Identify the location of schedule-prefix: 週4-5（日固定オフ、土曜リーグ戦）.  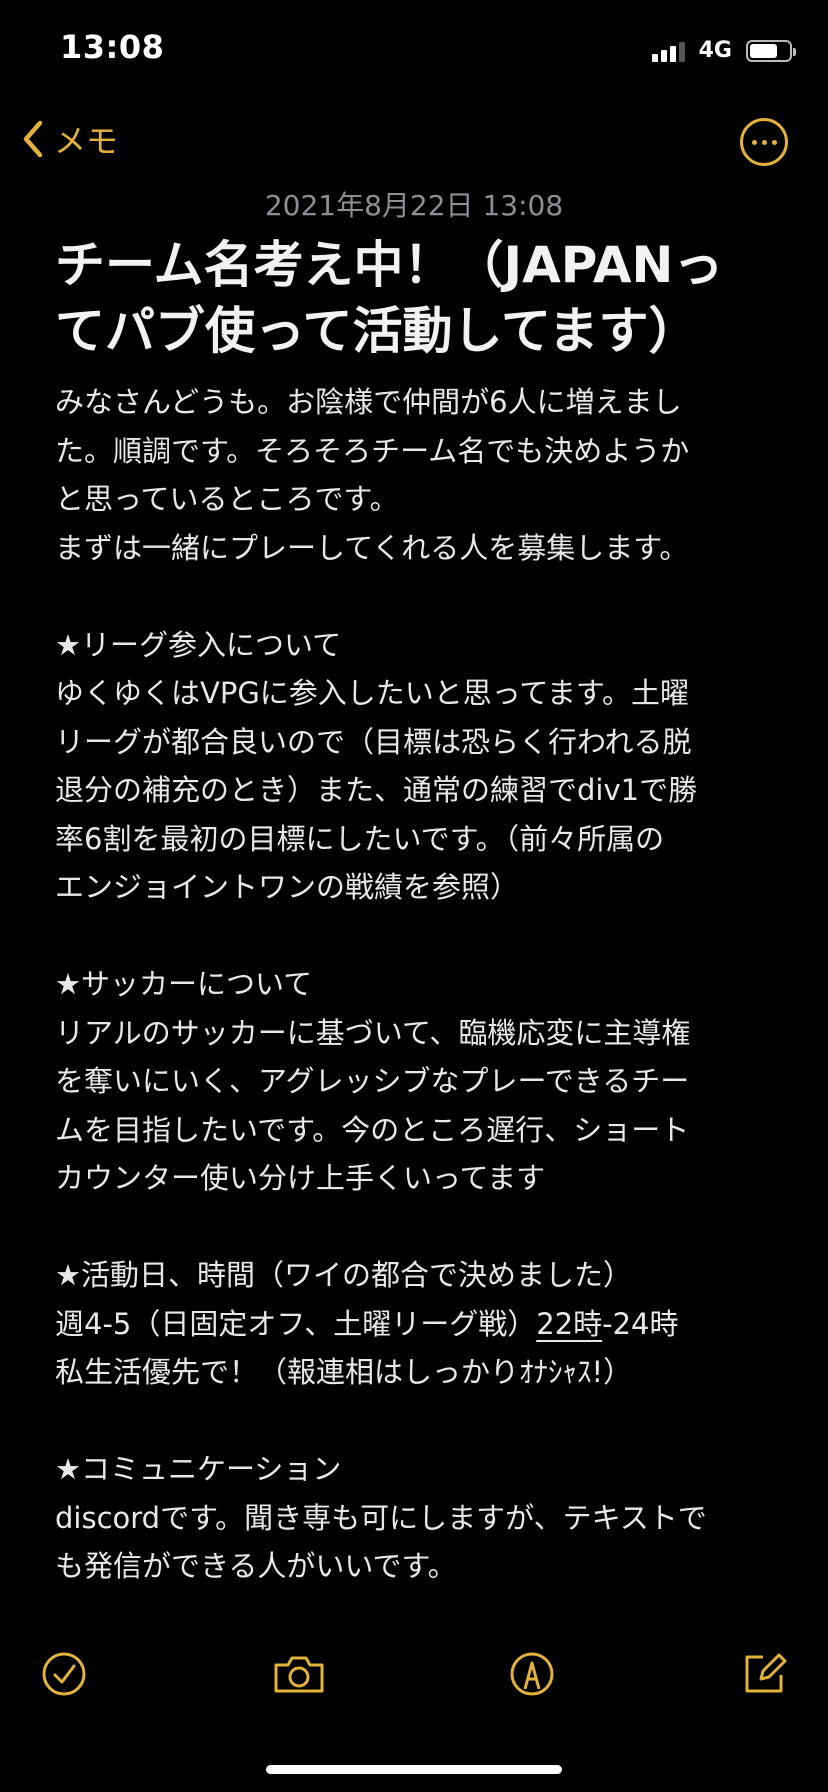
(296, 1323).